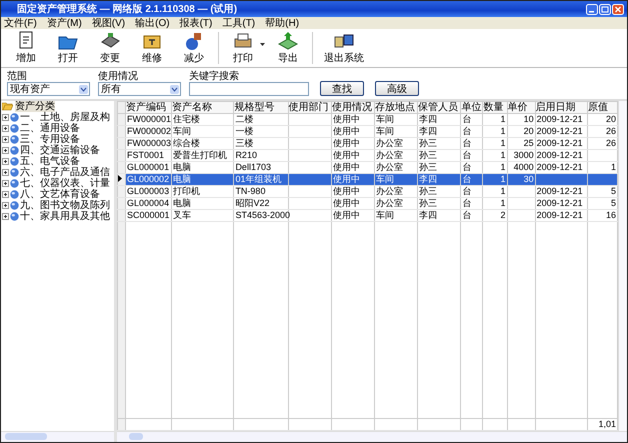  I want to click on column-header: 使用部门, so click(310, 108).